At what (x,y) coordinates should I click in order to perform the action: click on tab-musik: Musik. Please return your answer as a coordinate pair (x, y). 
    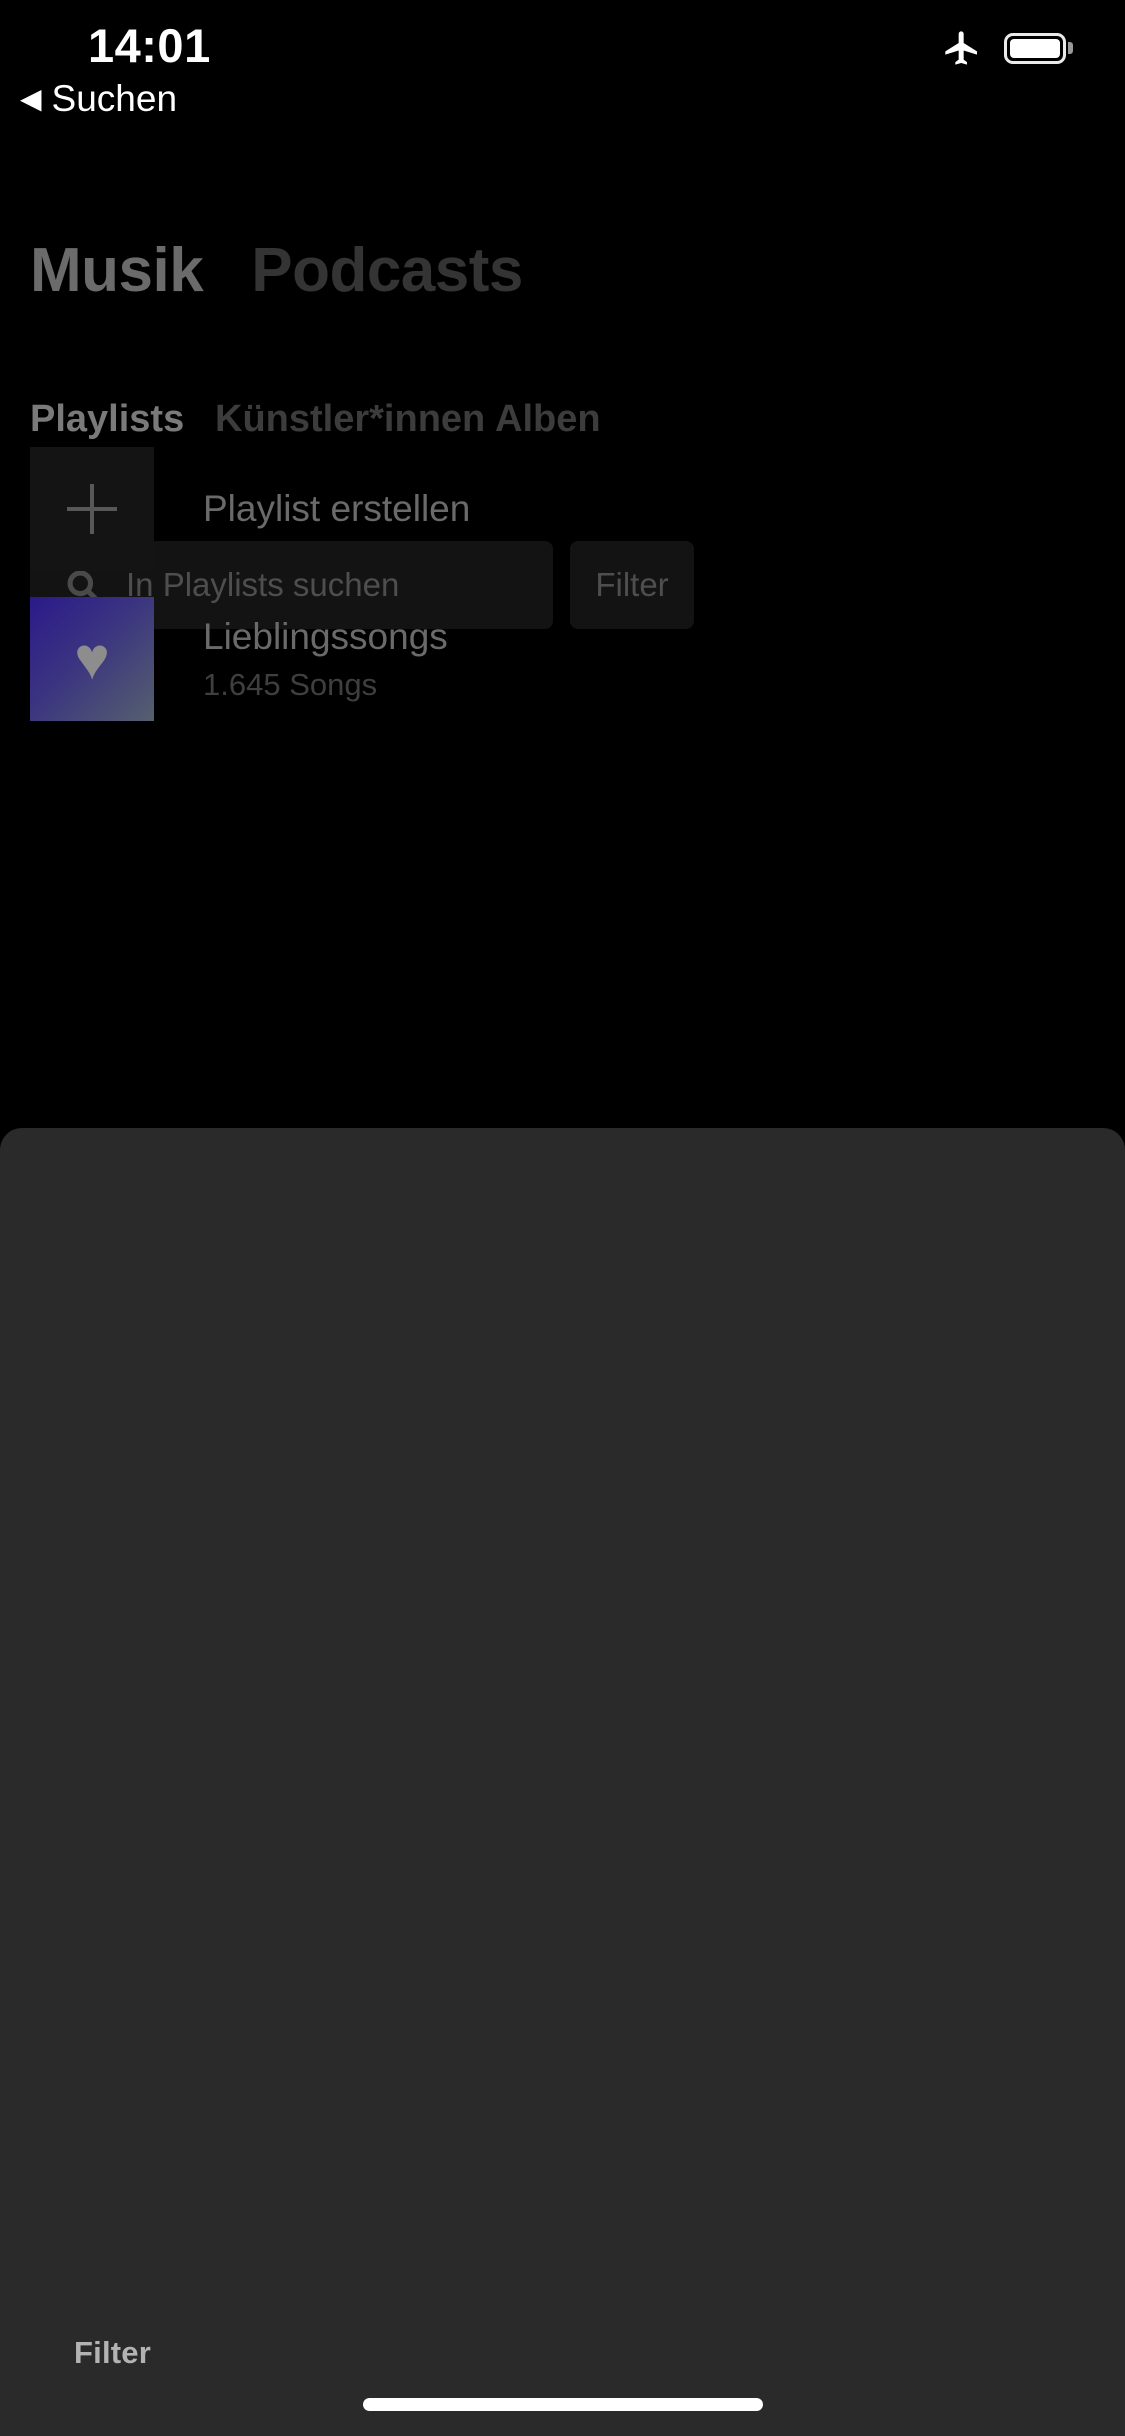
    Looking at the image, I should click on (117, 270).